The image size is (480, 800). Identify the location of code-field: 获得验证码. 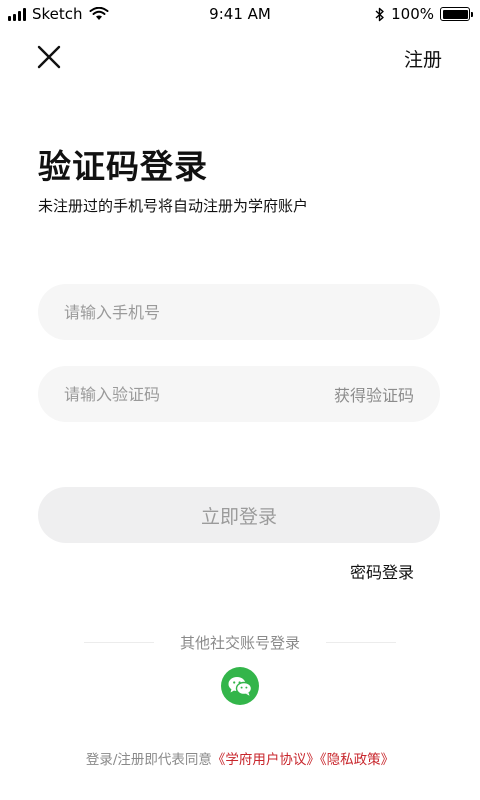
(239, 394).